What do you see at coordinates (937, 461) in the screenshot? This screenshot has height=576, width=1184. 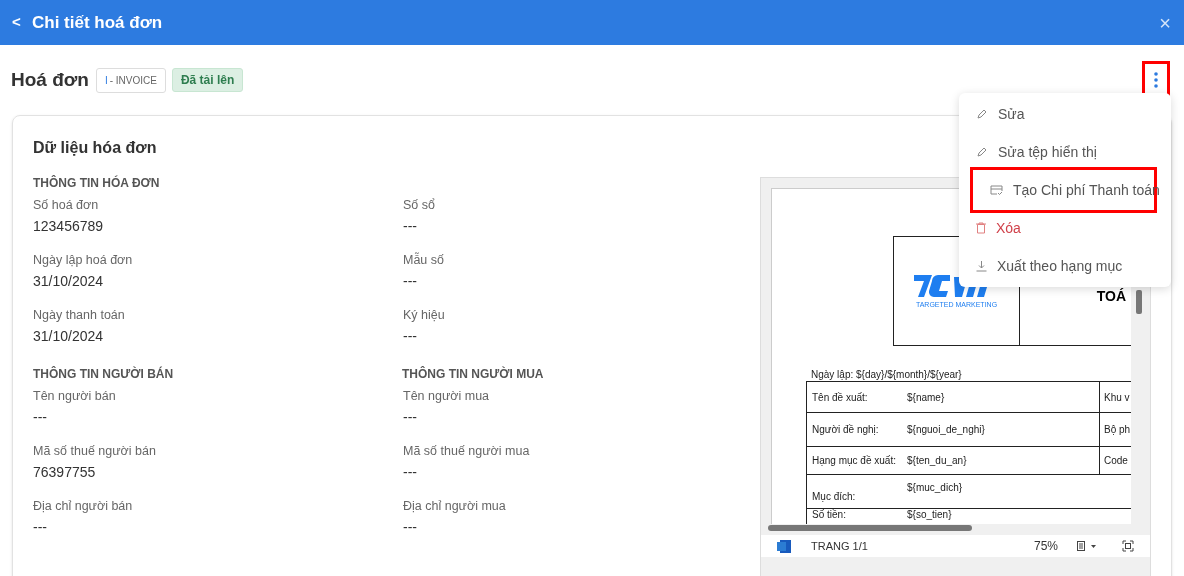 I see `document-value: ${ten_du_an}` at bounding box center [937, 461].